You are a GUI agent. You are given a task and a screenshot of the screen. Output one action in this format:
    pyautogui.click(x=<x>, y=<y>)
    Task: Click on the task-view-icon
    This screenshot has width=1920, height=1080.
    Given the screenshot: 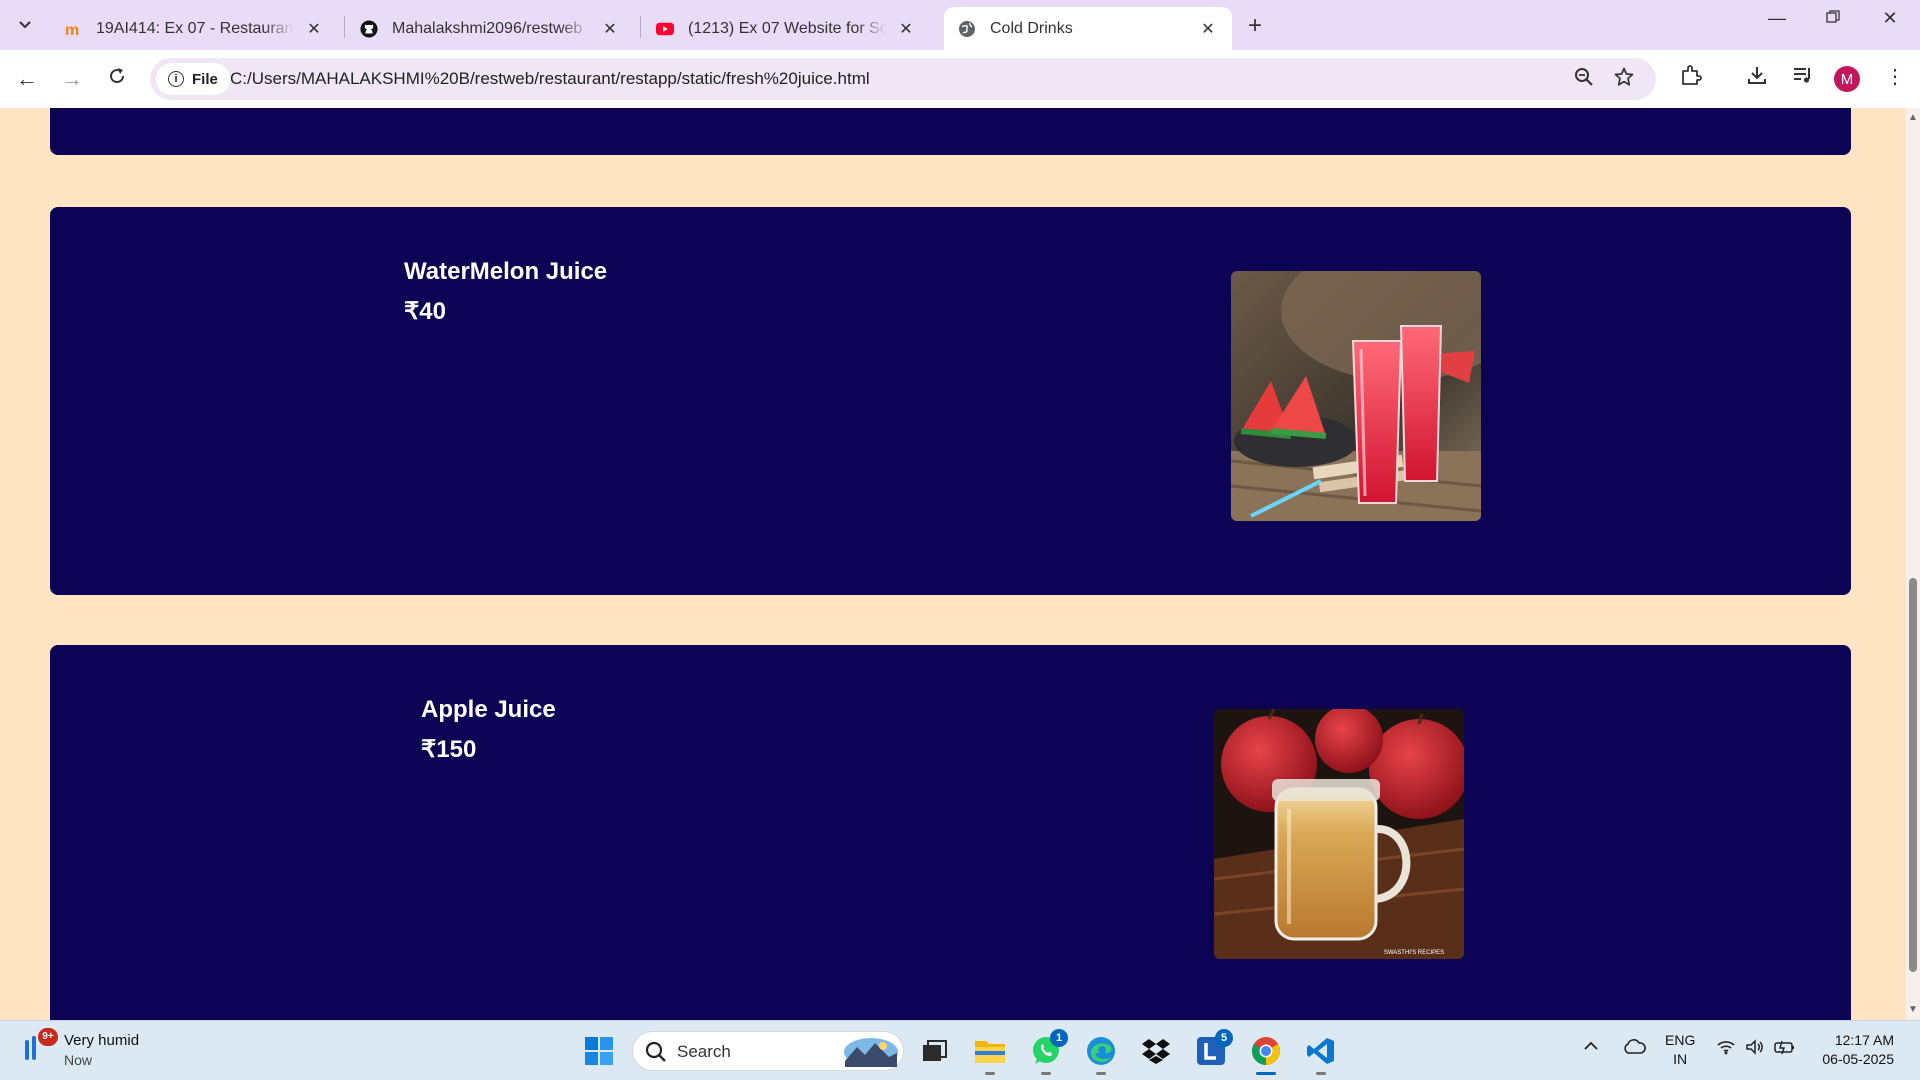 What is the action you would take?
    pyautogui.click(x=935, y=1050)
    